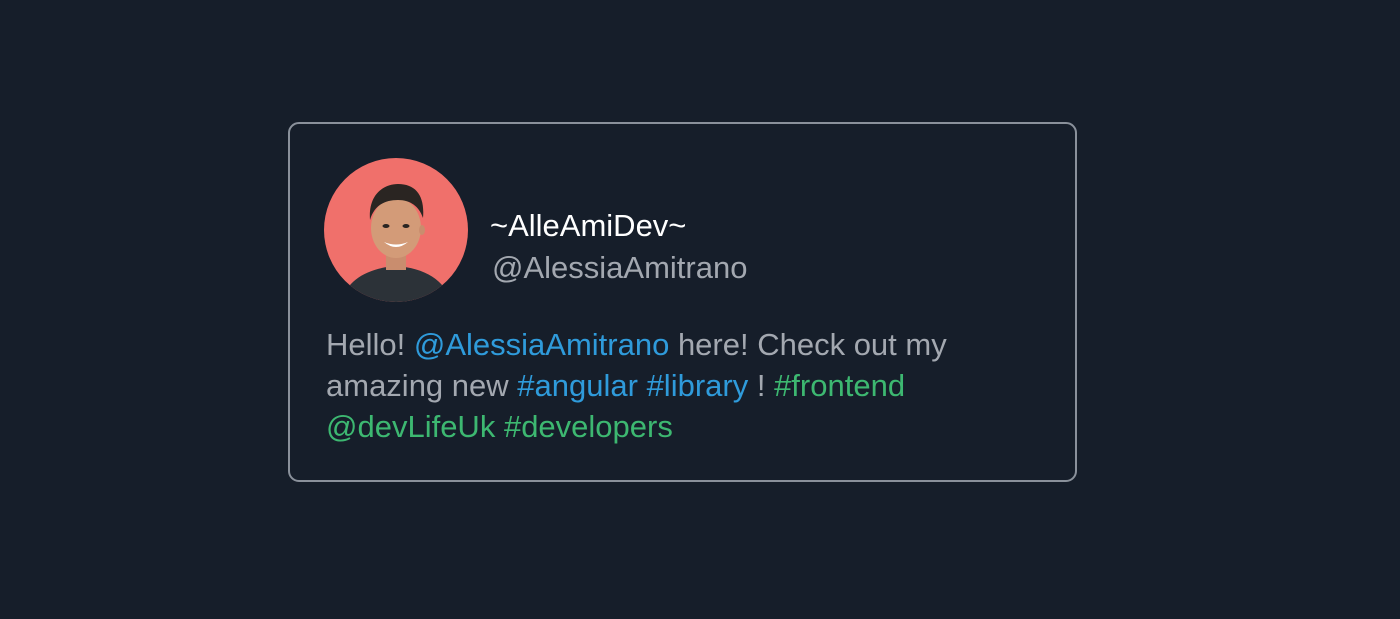 The height and width of the screenshot is (619, 1400). What do you see at coordinates (808, 344) in the screenshot?
I see `tweet-text-segment: here! Check out my` at bounding box center [808, 344].